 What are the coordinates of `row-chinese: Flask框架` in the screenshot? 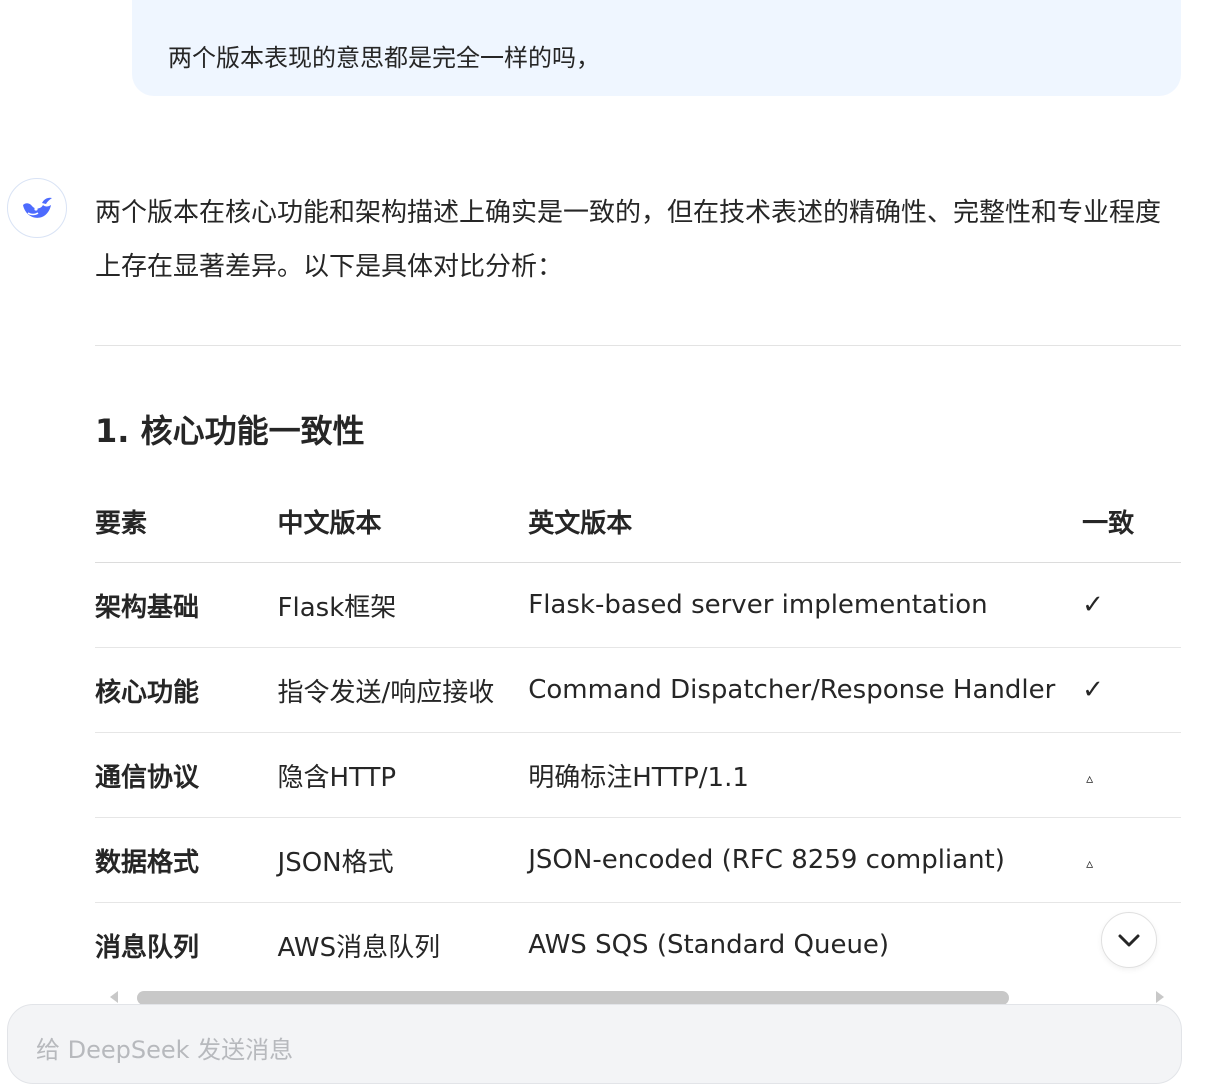 It's located at (403, 605).